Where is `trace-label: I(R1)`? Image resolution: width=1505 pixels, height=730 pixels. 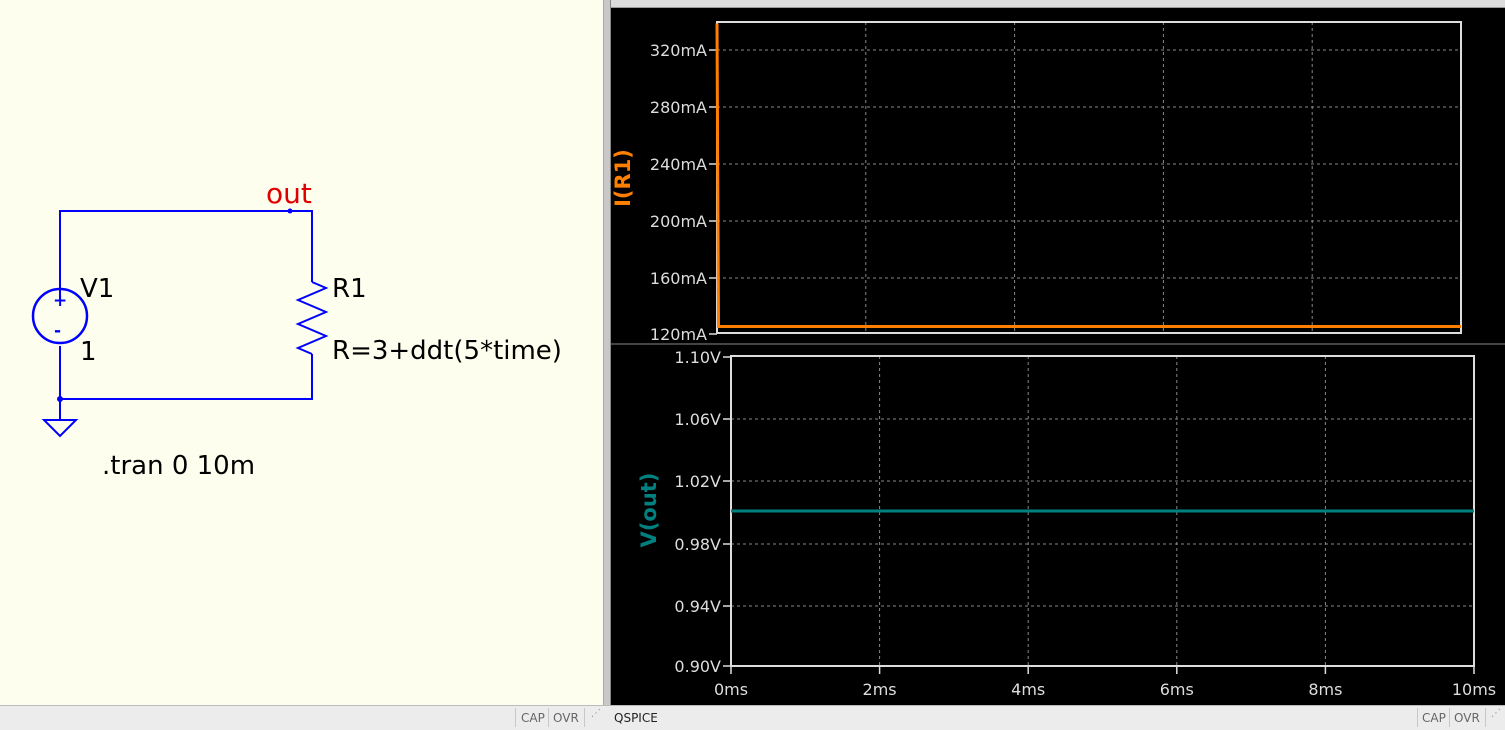
trace-label: I(R1) is located at coordinates (623, 178).